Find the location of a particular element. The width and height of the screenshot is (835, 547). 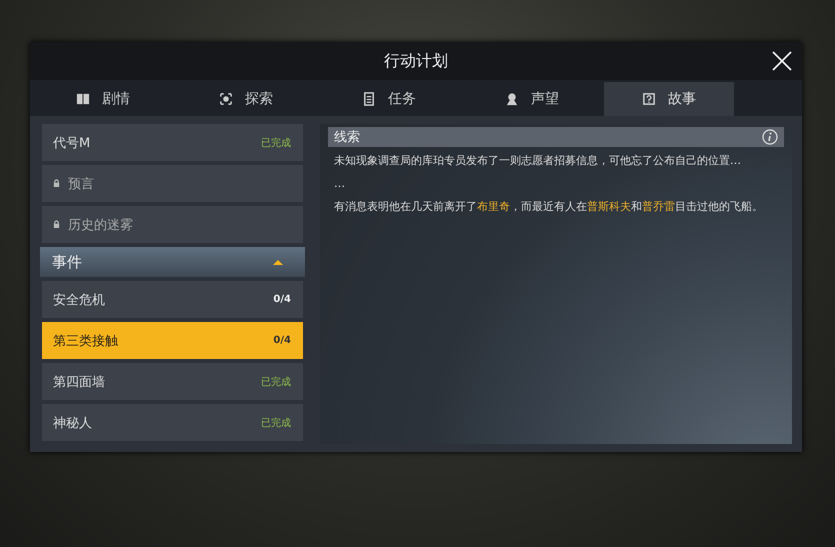

list-item: 历史的迷雾 is located at coordinates (172, 224).